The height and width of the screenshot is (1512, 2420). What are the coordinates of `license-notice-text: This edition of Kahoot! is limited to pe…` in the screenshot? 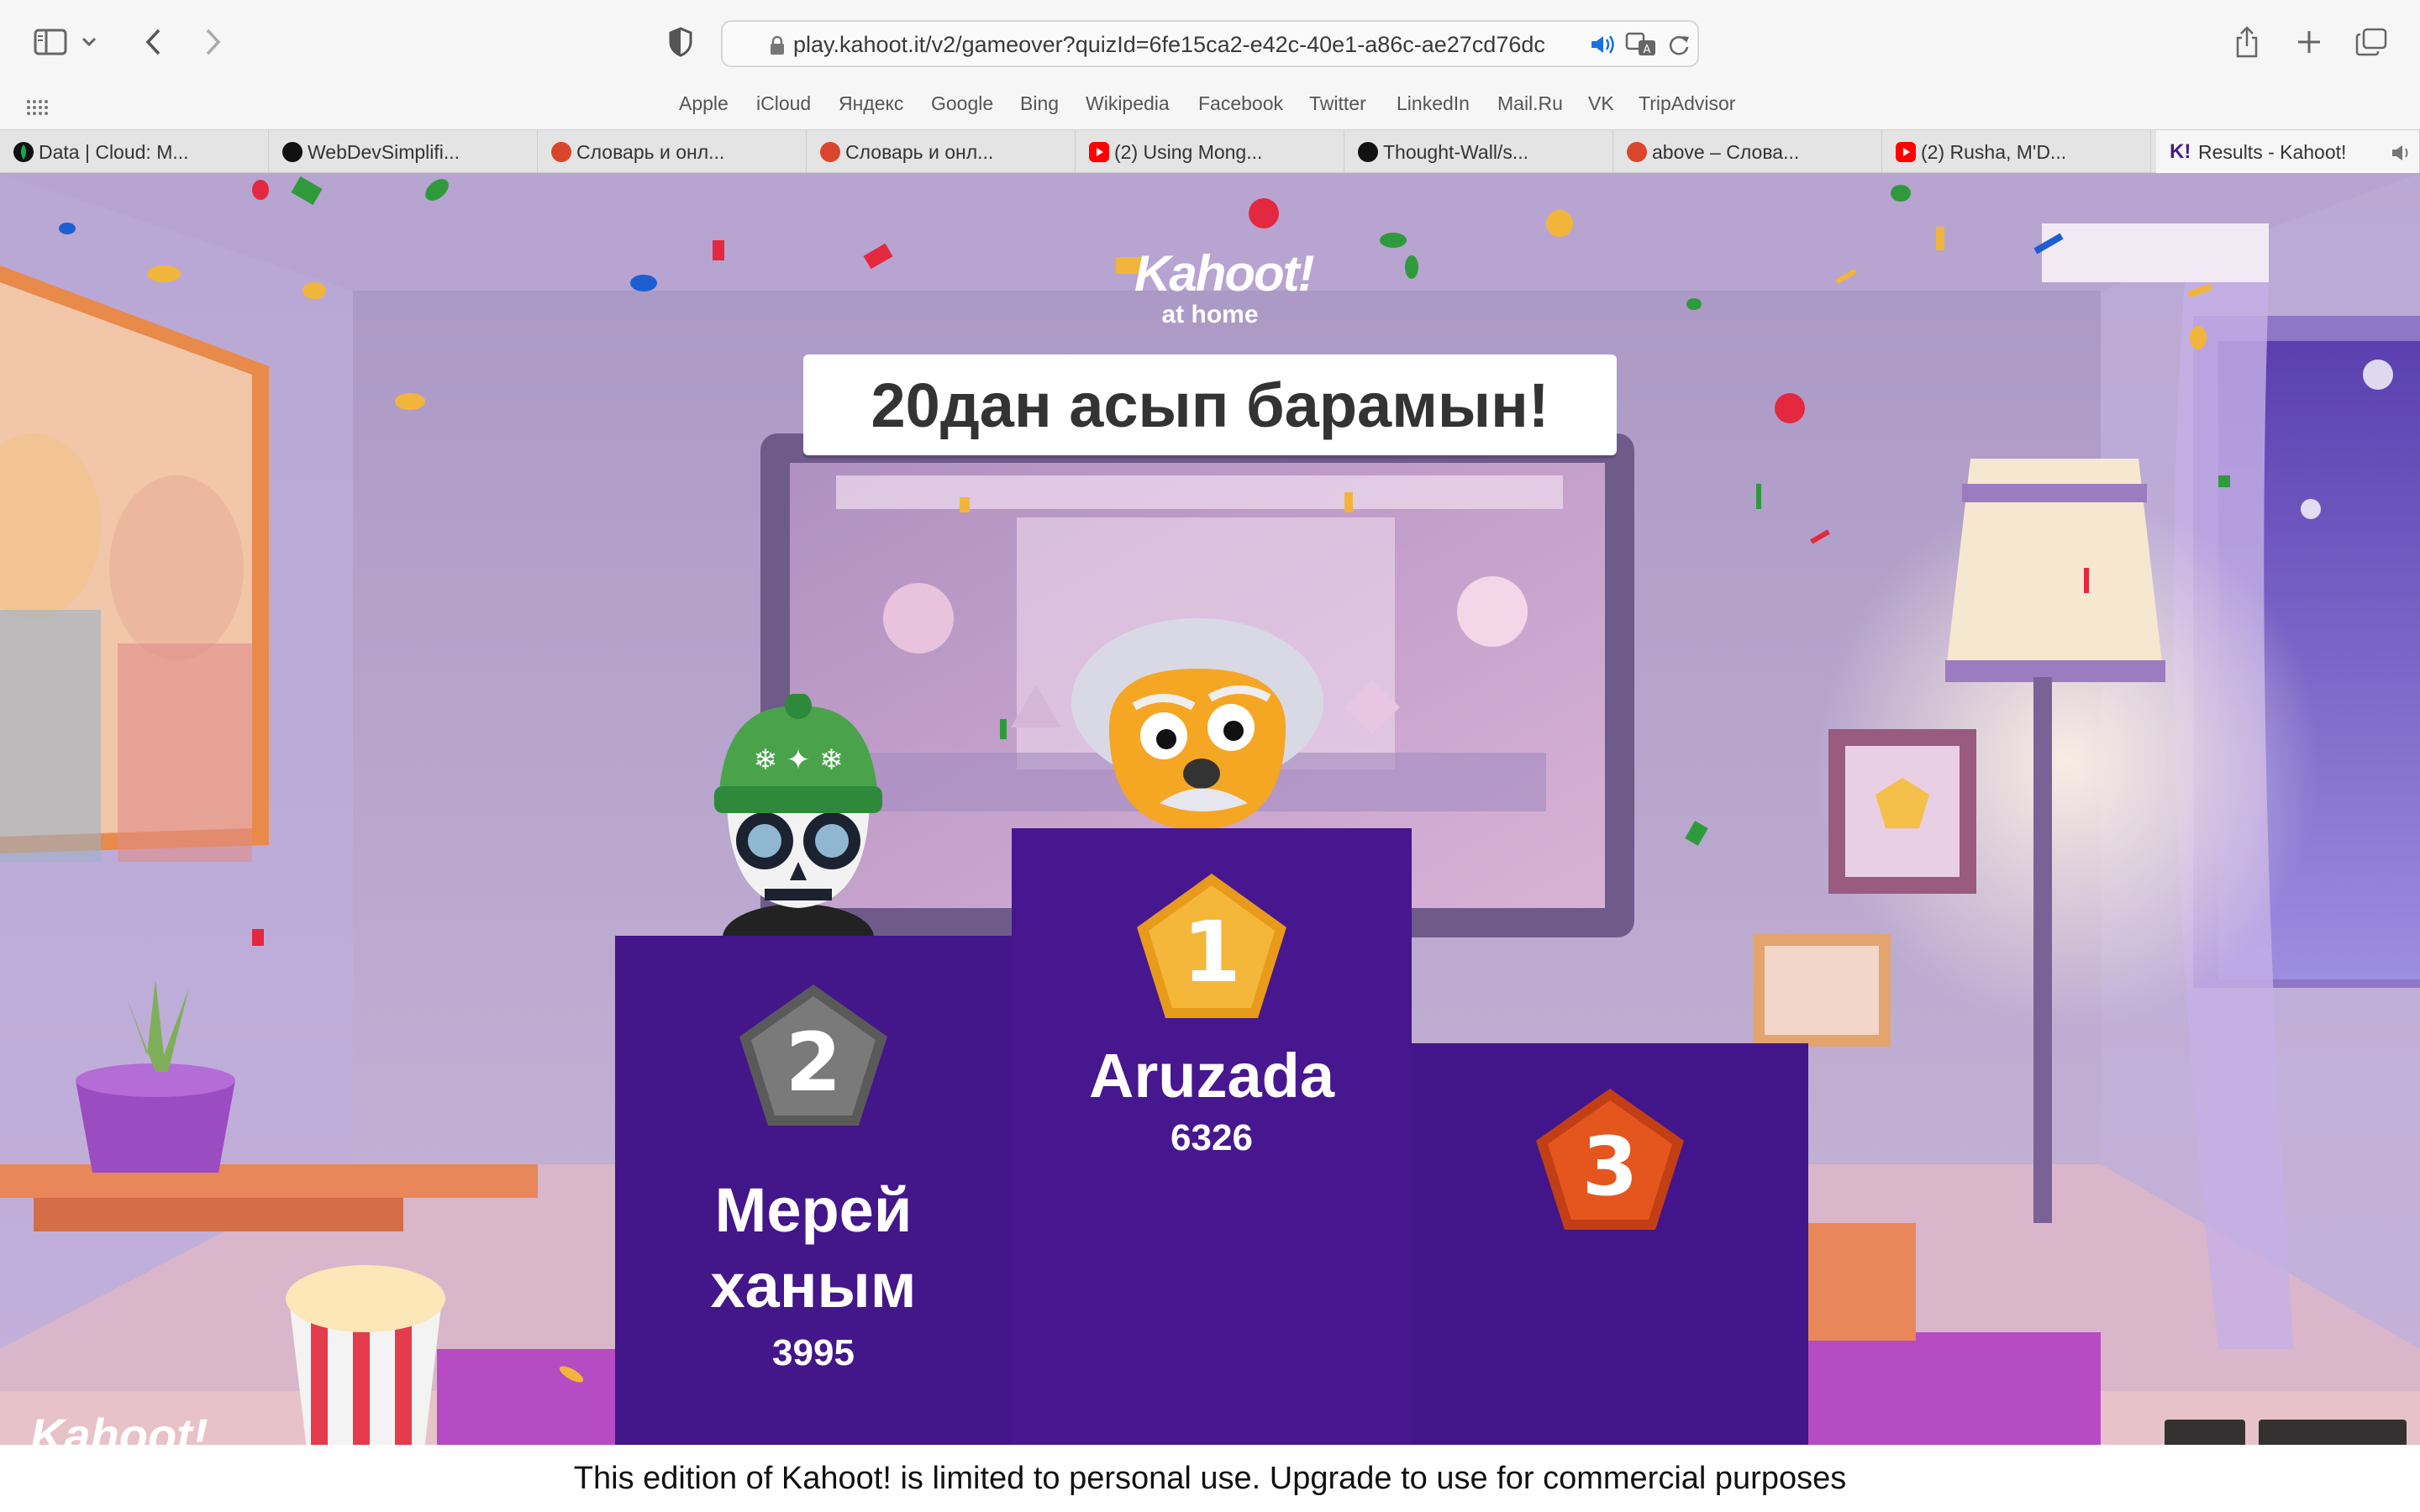 It's located at (1210, 1478).